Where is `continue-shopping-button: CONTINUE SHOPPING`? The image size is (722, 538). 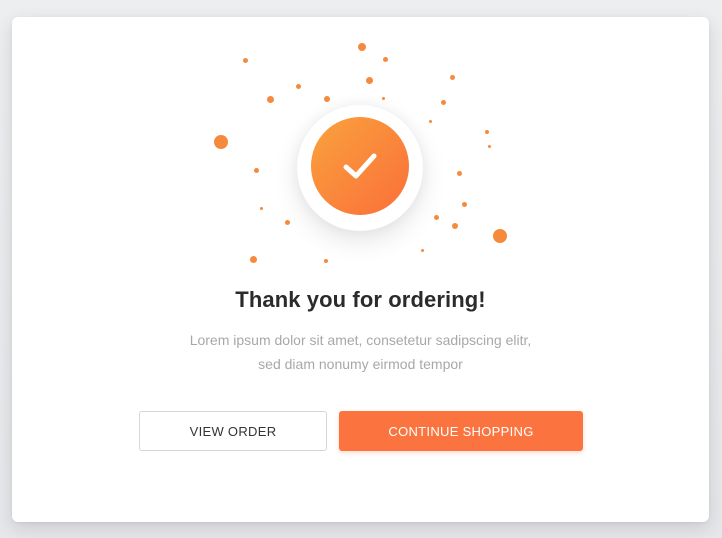 continue-shopping-button: CONTINUE SHOPPING is located at coordinates (461, 431).